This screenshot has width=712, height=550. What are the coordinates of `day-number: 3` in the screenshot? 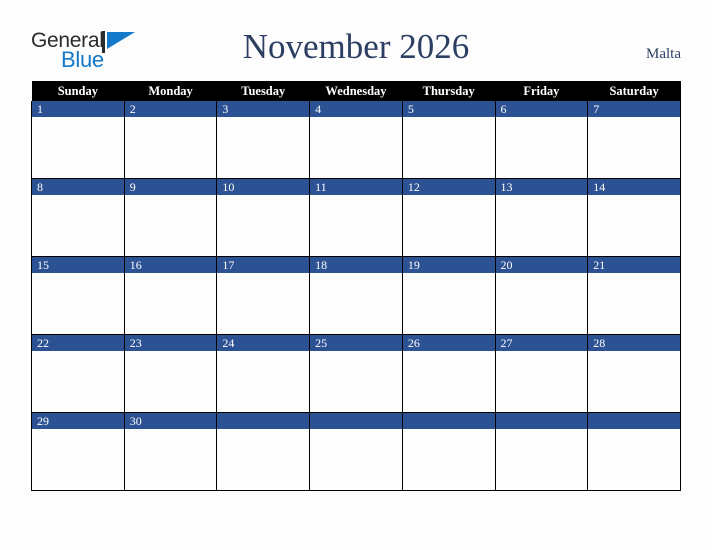 It's located at (263, 109).